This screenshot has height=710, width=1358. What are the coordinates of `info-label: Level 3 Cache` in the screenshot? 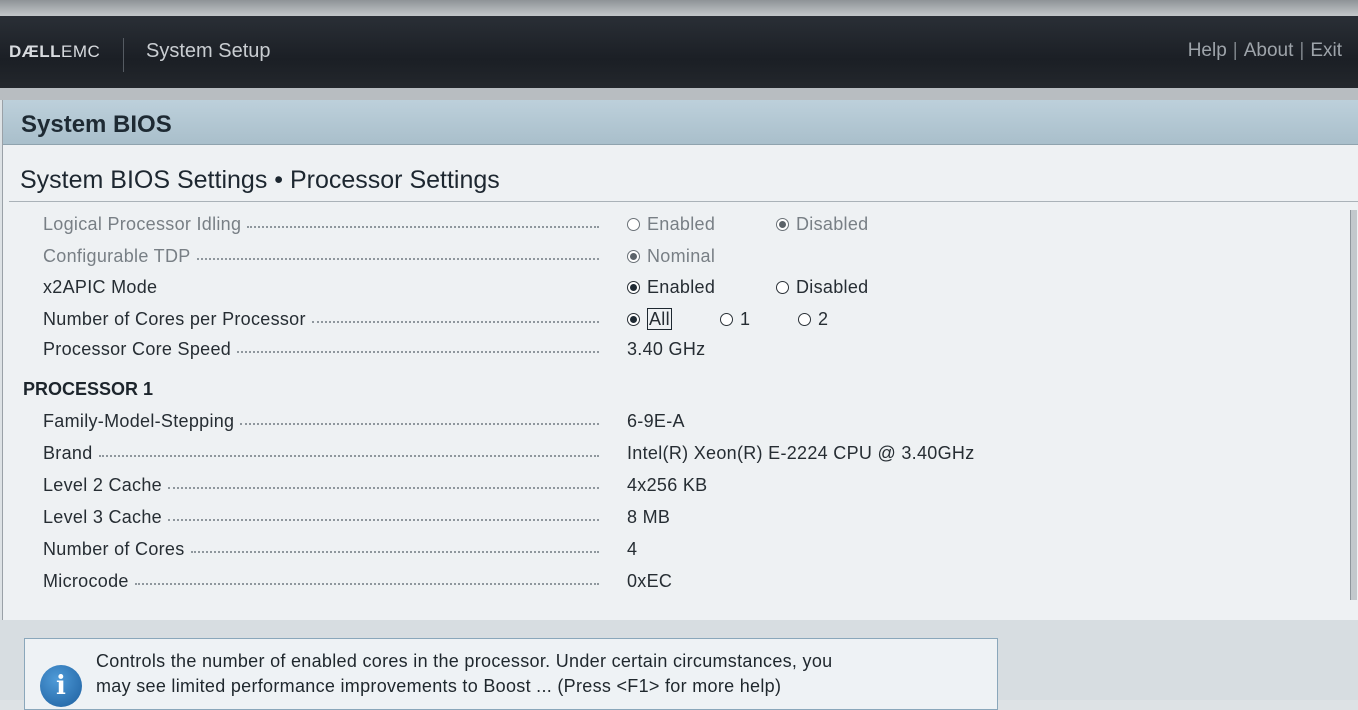 It's located at (102, 516).